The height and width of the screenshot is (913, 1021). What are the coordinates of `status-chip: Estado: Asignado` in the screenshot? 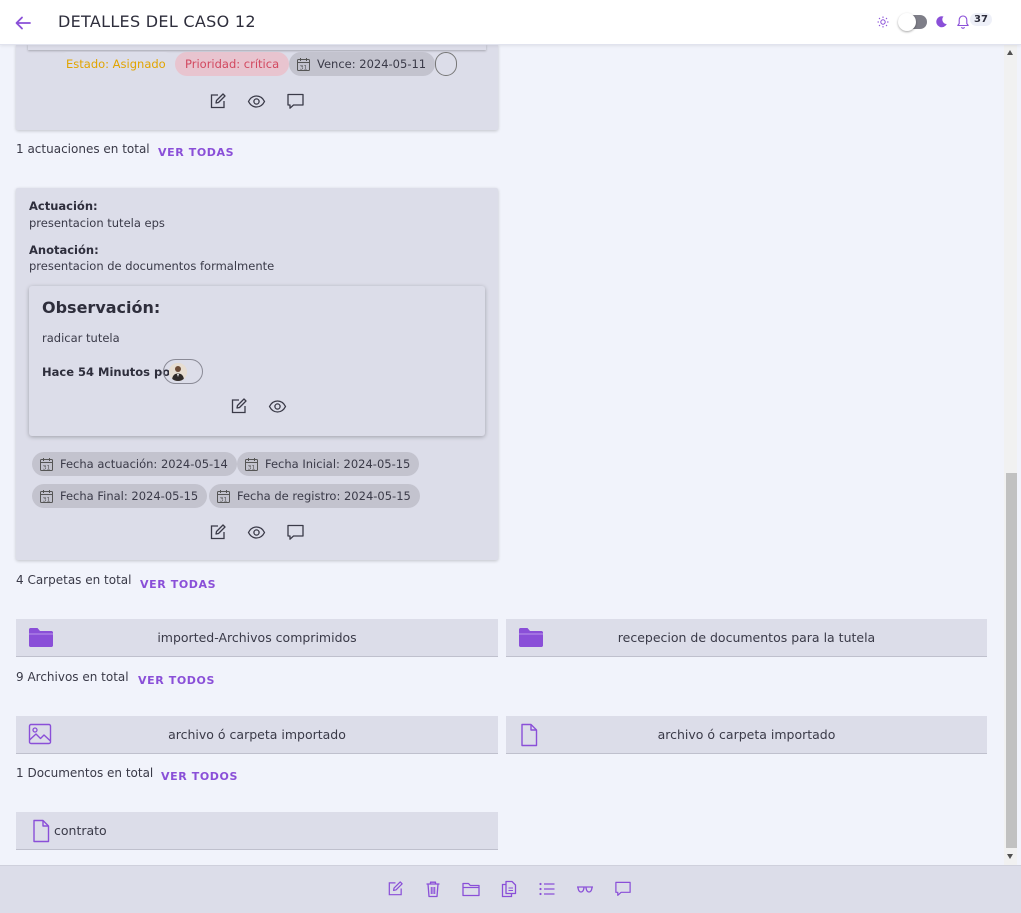 It's located at (116, 64).